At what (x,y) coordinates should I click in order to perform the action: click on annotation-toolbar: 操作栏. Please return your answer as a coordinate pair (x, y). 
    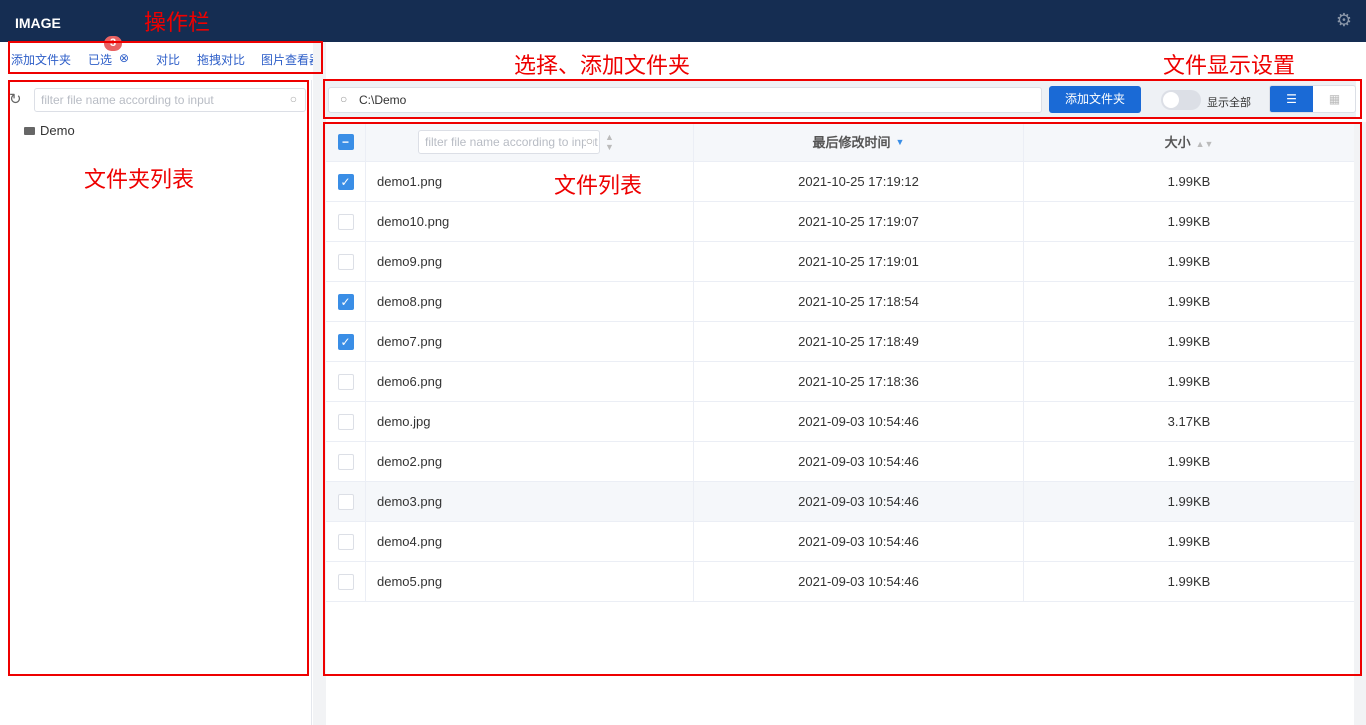
    Looking at the image, I should click on (177, 23).